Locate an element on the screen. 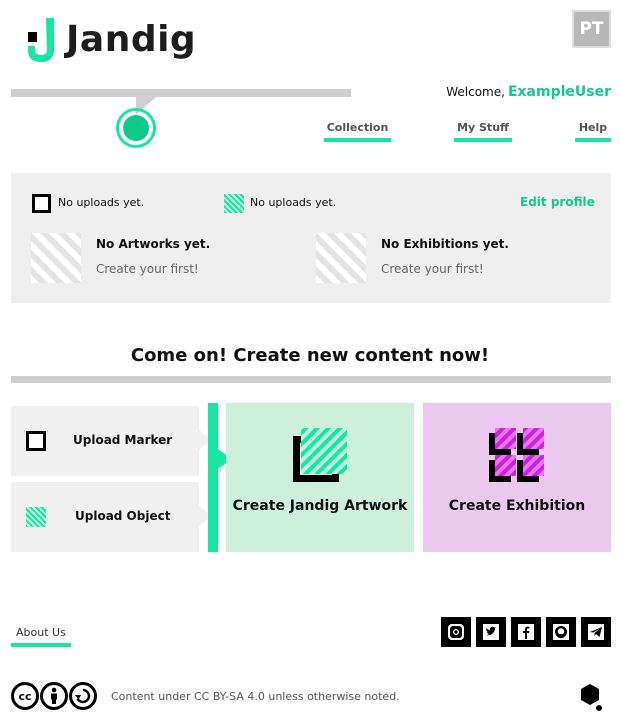  create-exhibition-button: Create Exhibition is located at coordinates (517, 477).